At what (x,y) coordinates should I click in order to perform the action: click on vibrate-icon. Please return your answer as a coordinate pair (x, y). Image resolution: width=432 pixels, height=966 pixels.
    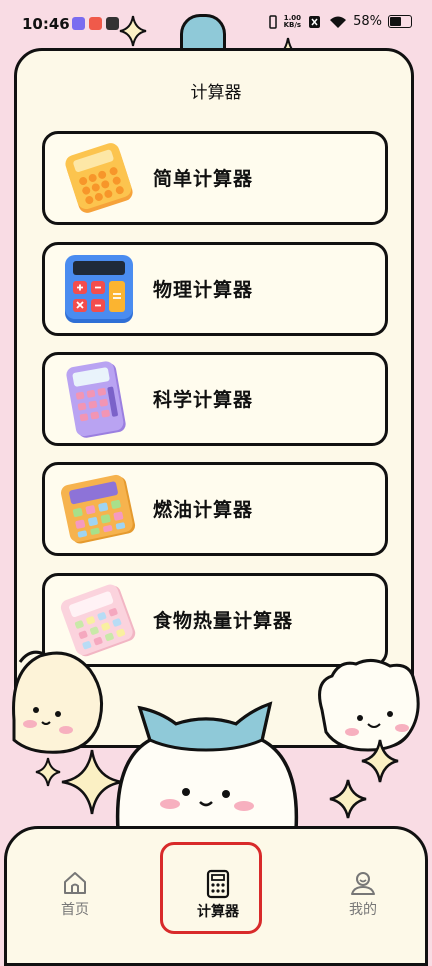
    Looking at the image, I should click on (272, 21).